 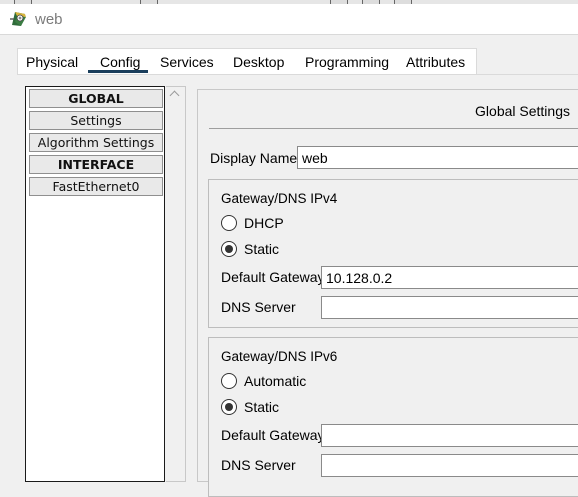 I want to click on ipv4-dns-server-label: DNS Server, so click(x=258, y=307).